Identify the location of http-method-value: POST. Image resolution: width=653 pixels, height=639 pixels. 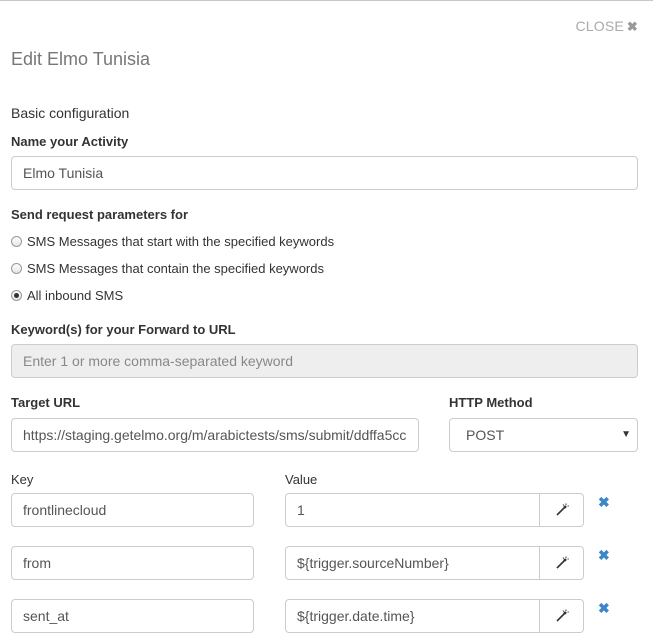
(485, 435).